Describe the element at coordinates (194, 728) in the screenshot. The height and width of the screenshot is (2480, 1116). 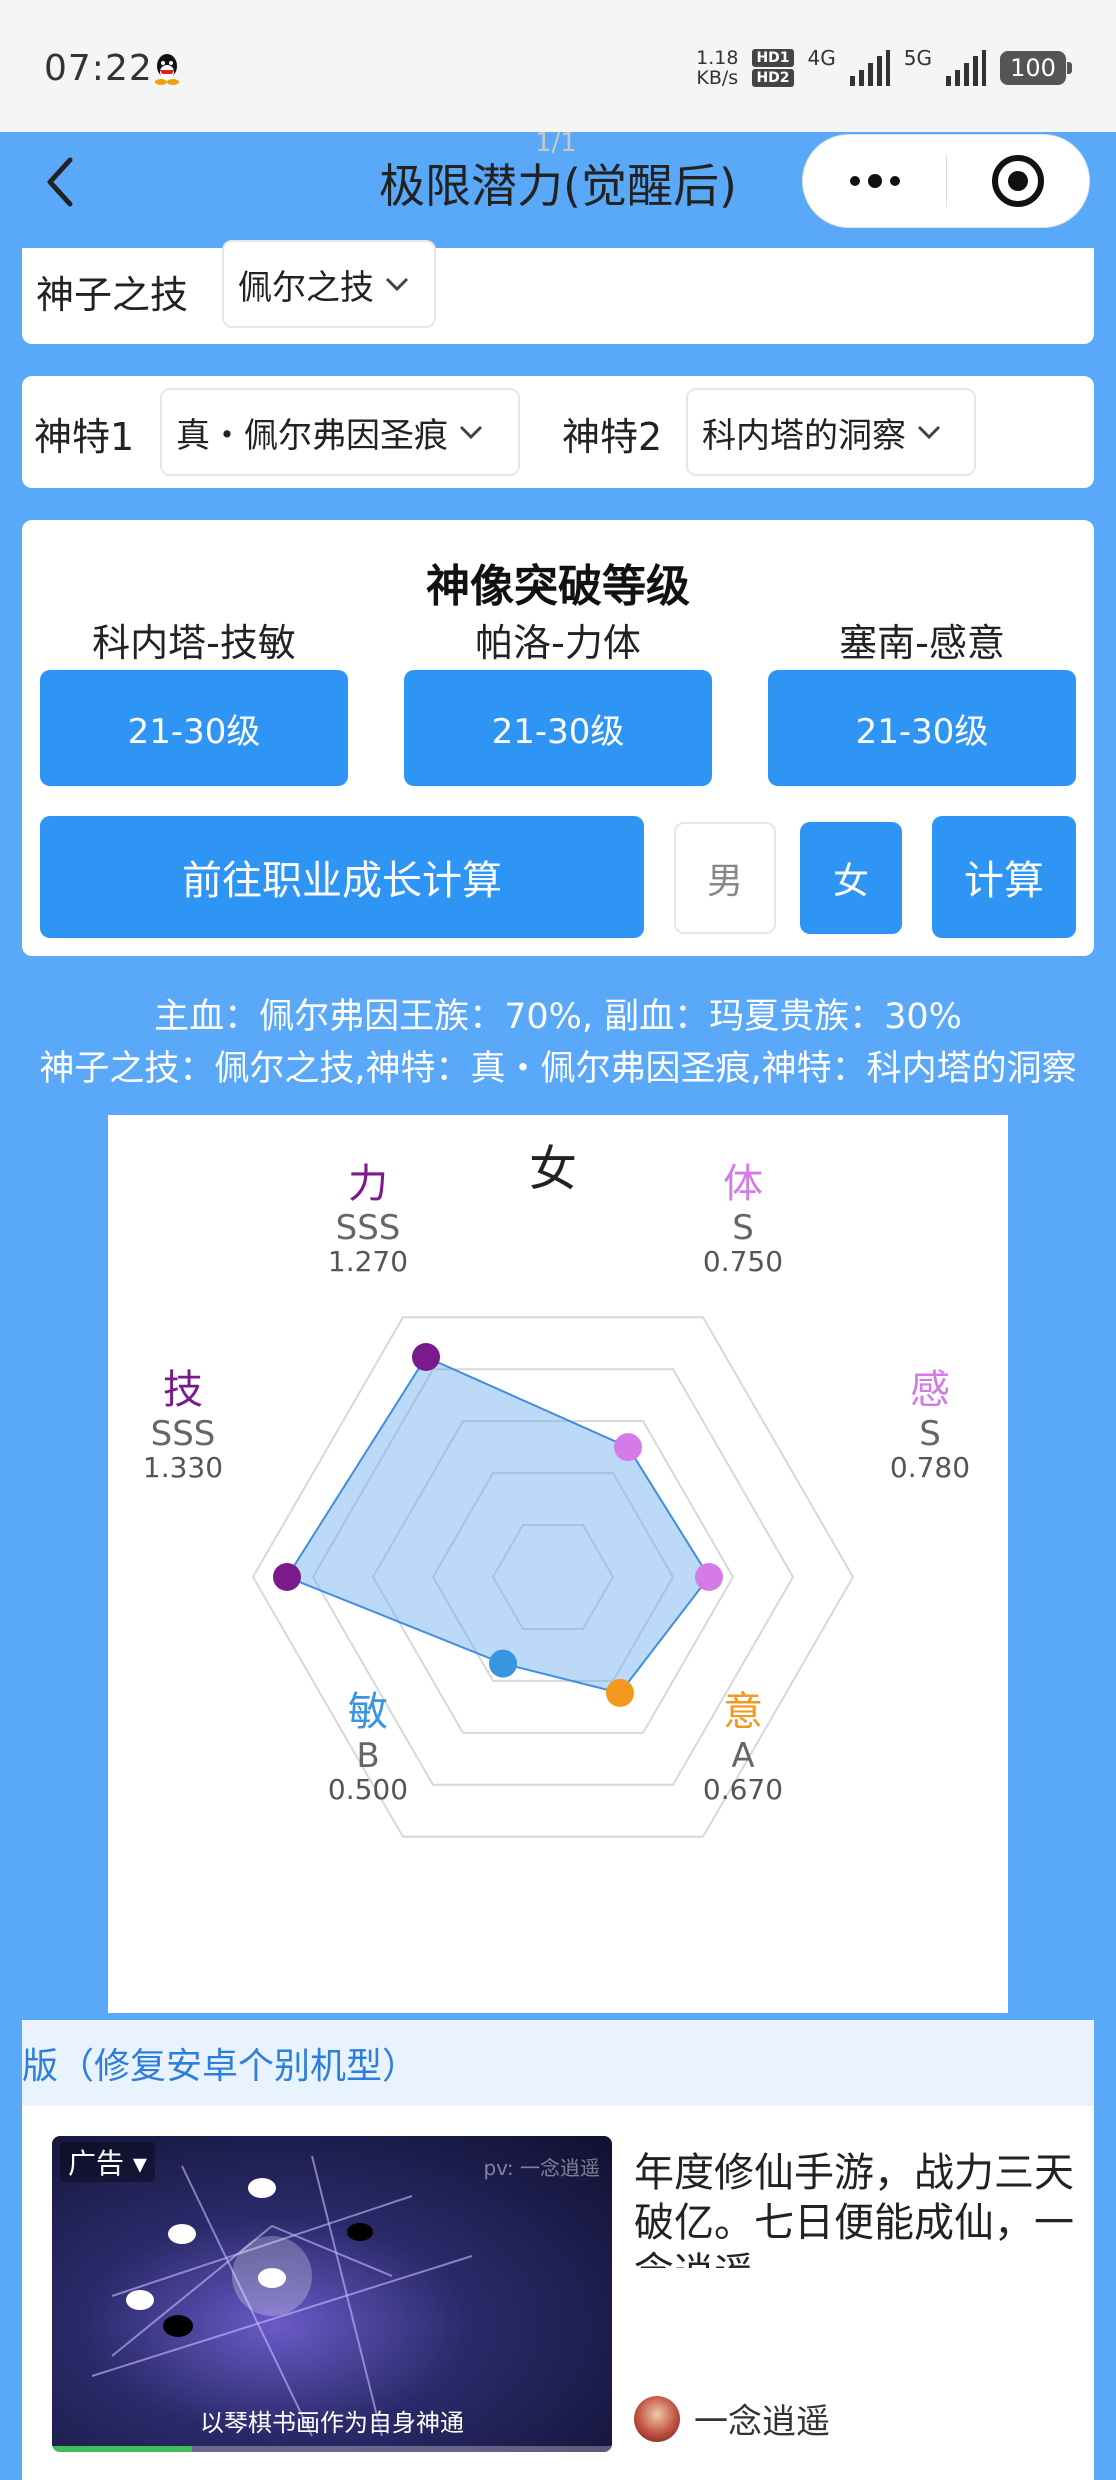
I see `statue-level-select-kneta: 21-30级` at that location.